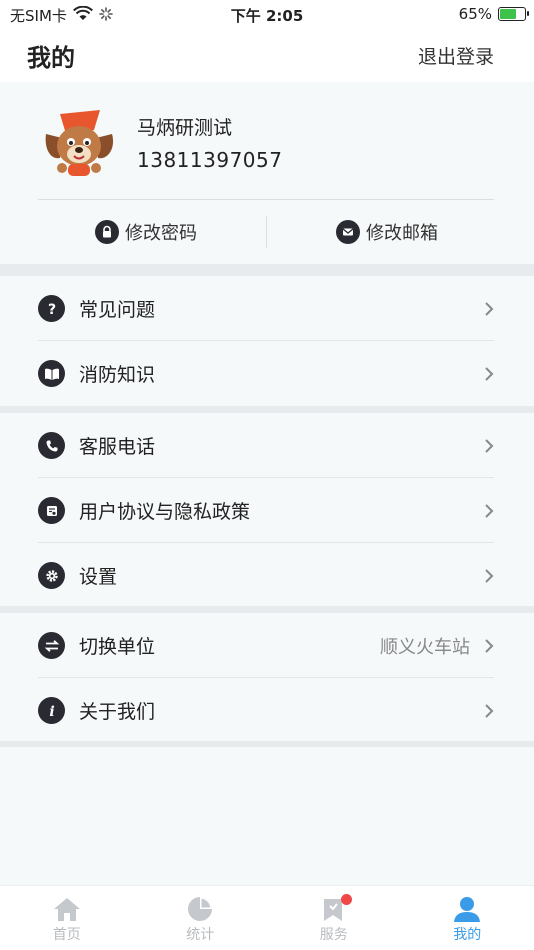 The width and height of the screenshot is (534, 950). I want to click on menu-item-label: 常见问题, so click(117, 310).